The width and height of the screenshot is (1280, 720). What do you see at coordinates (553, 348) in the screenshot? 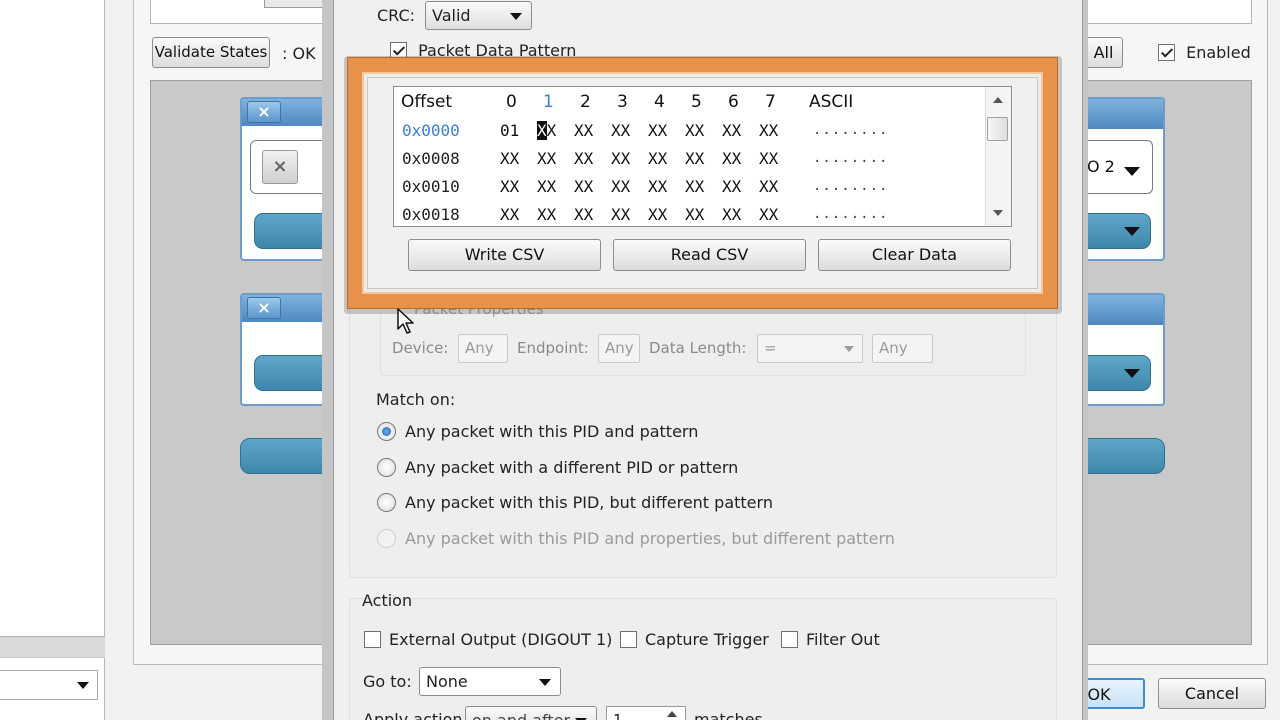
I see `endpoint-label: Endpoint:` at bounding box center [553, 348].